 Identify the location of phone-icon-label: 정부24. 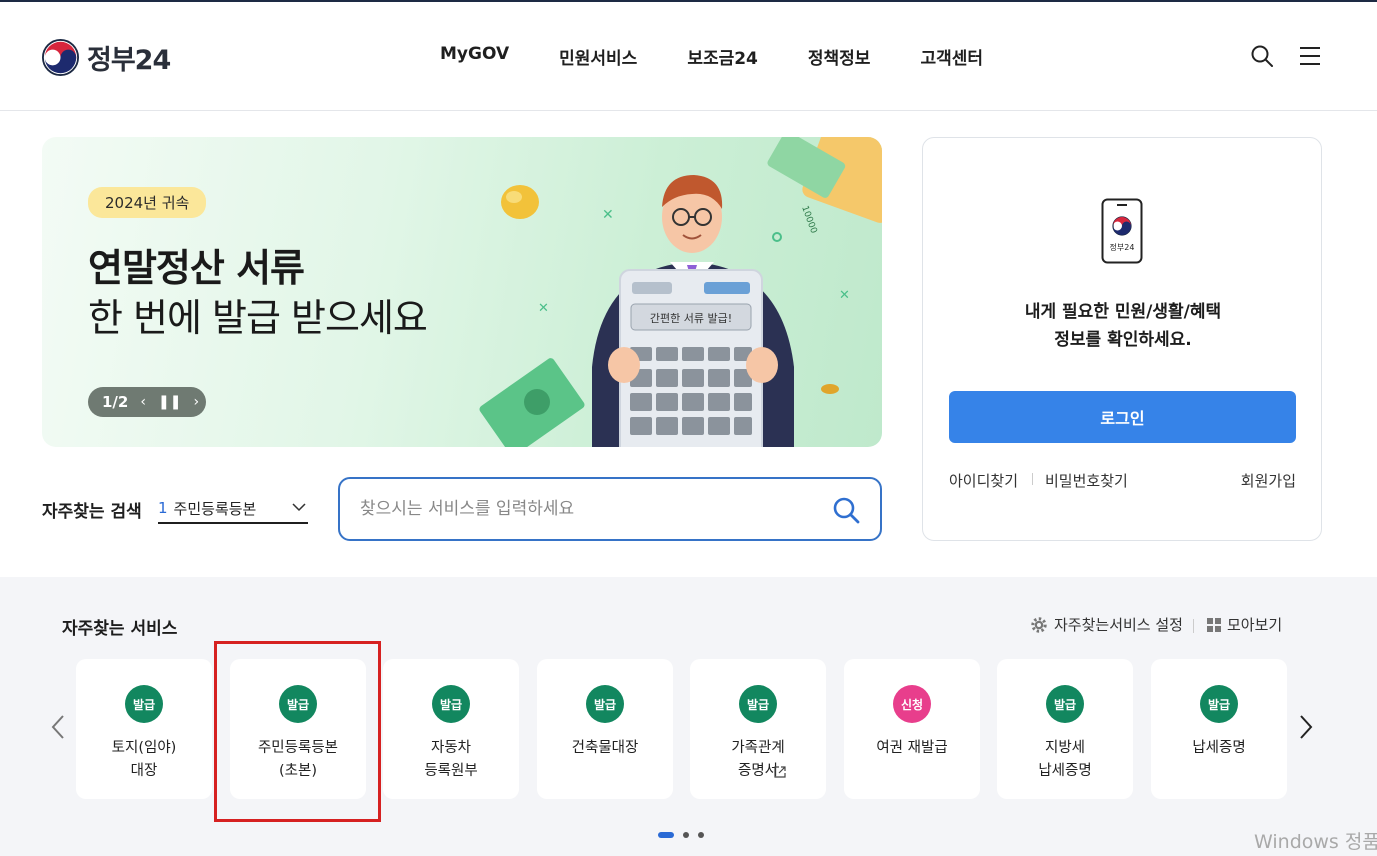
(1122, 247).